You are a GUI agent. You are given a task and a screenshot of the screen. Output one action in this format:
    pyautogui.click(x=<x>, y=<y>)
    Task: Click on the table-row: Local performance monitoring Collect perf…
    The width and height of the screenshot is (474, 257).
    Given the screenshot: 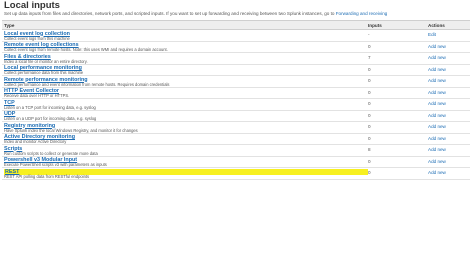 What is the action you would take?
    pyautogui.click(x=236, y=70)
    